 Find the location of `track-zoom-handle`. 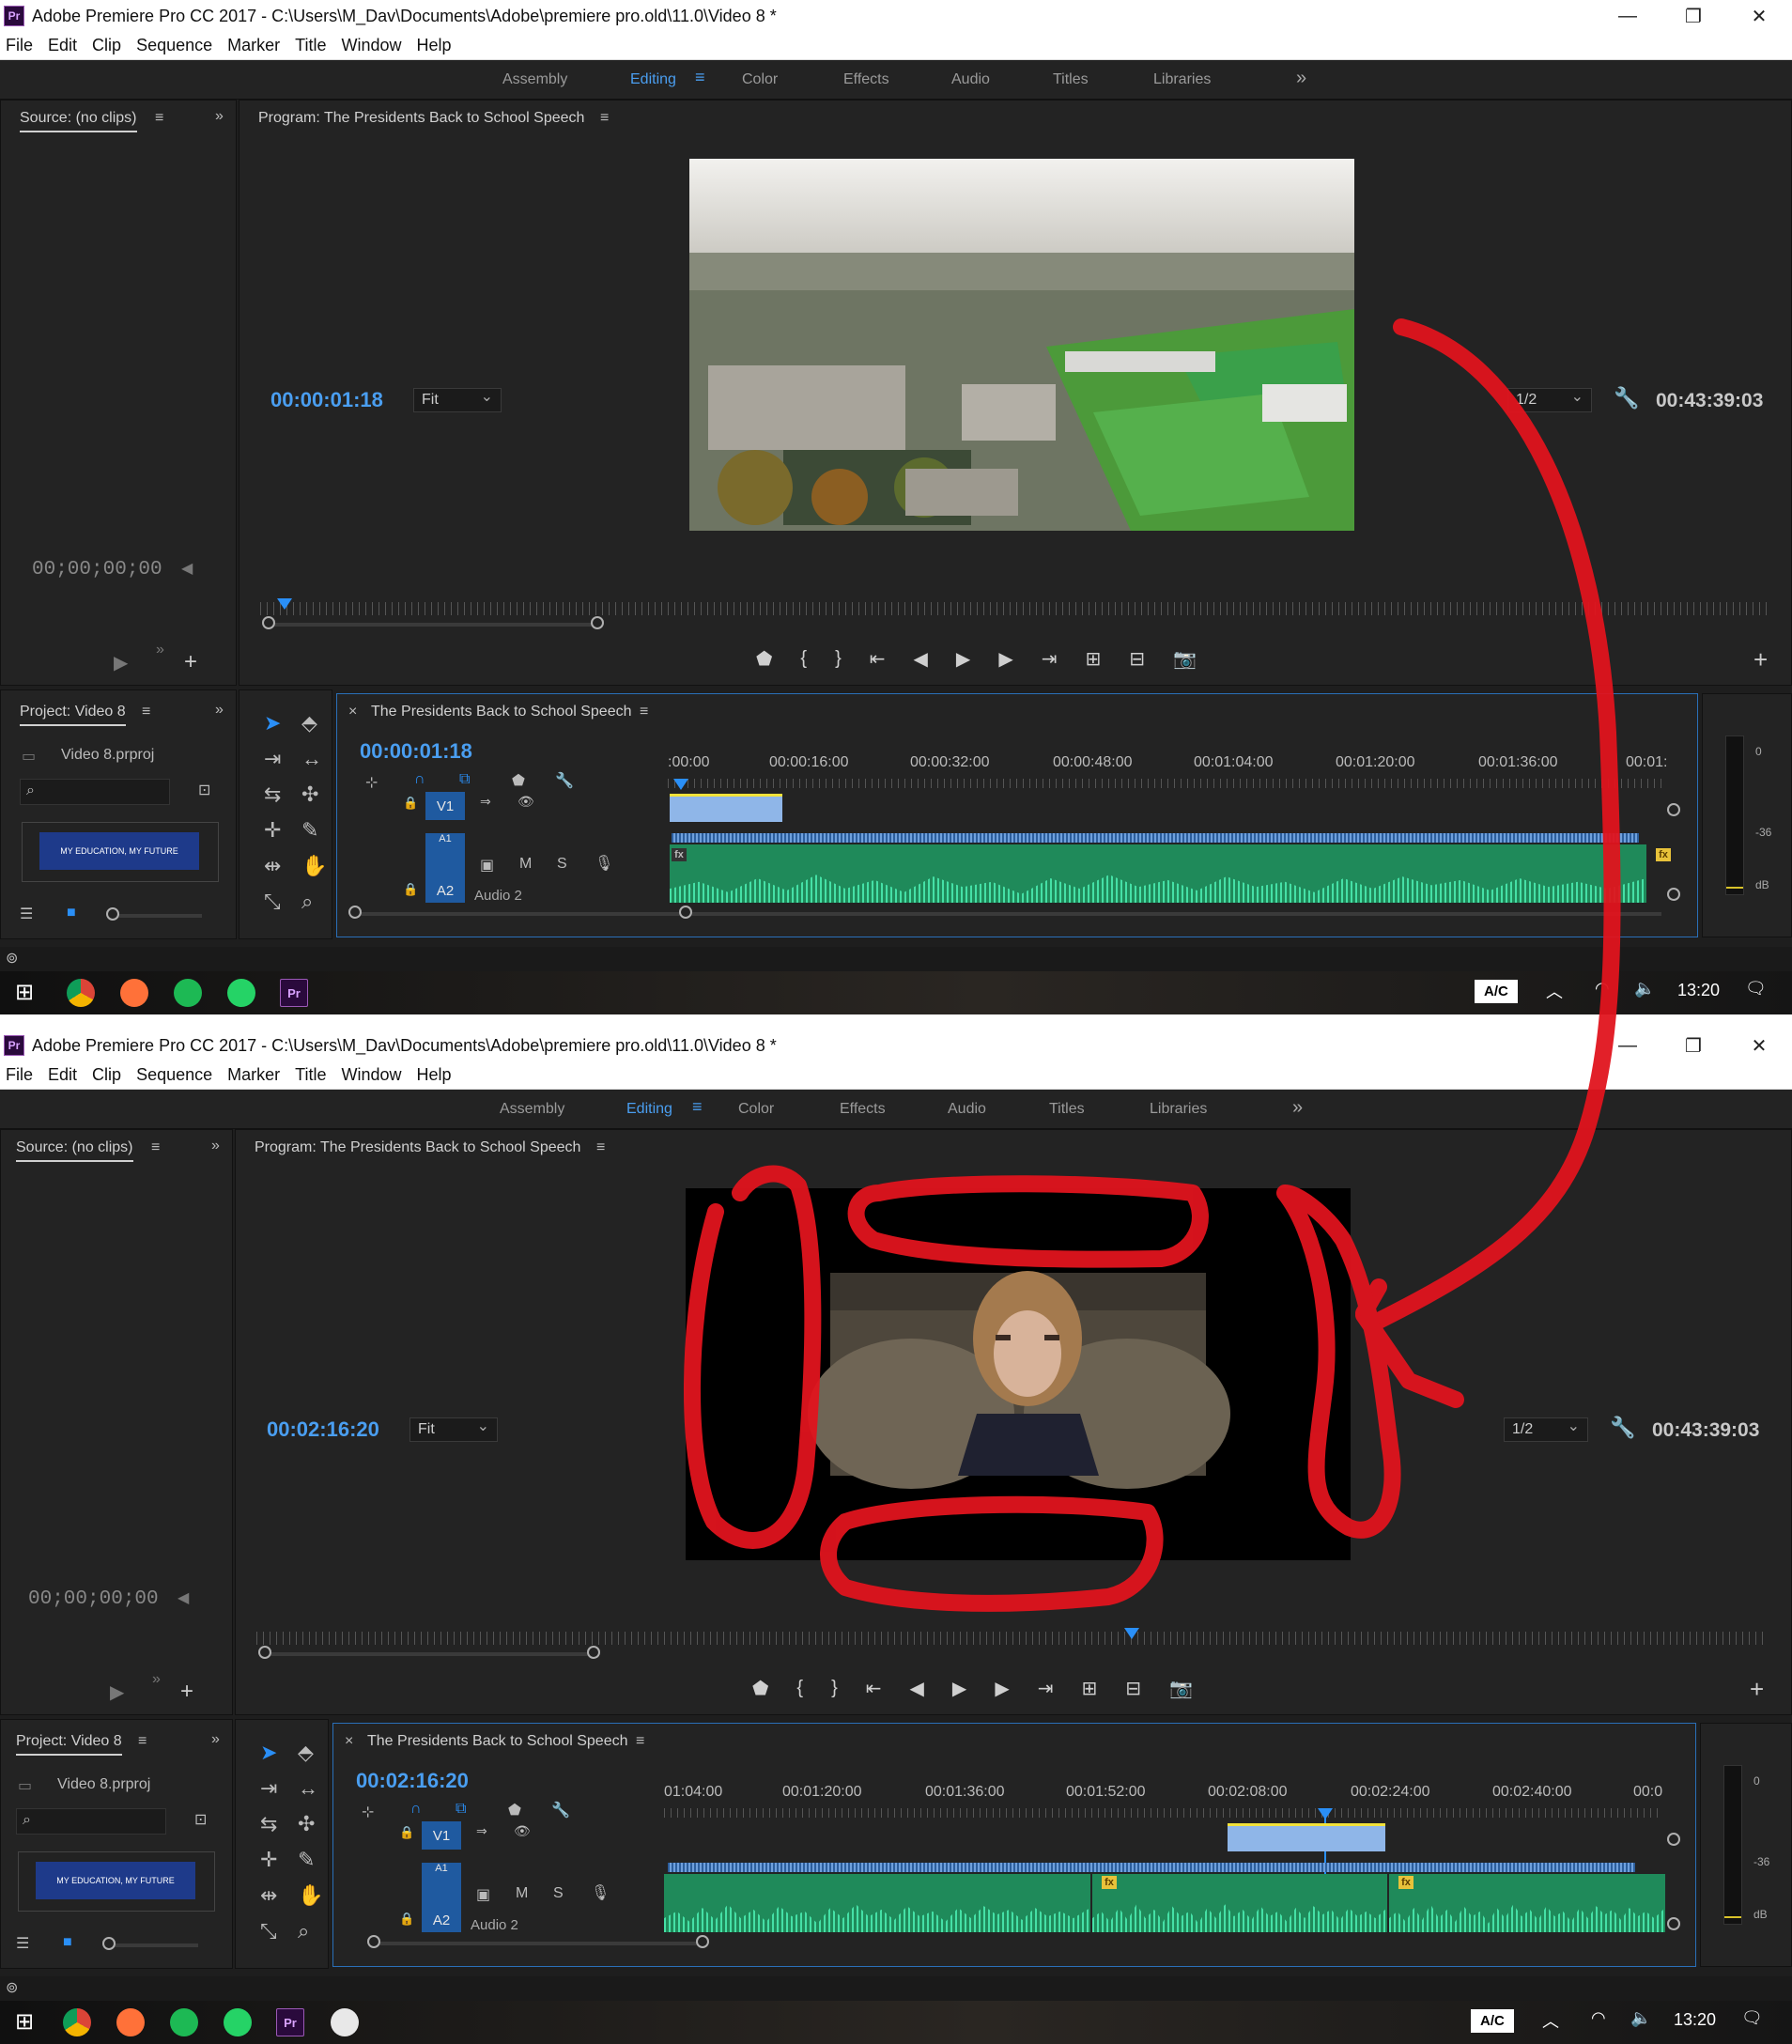

track-zoom-handle is located at coordinates (1673, 894).